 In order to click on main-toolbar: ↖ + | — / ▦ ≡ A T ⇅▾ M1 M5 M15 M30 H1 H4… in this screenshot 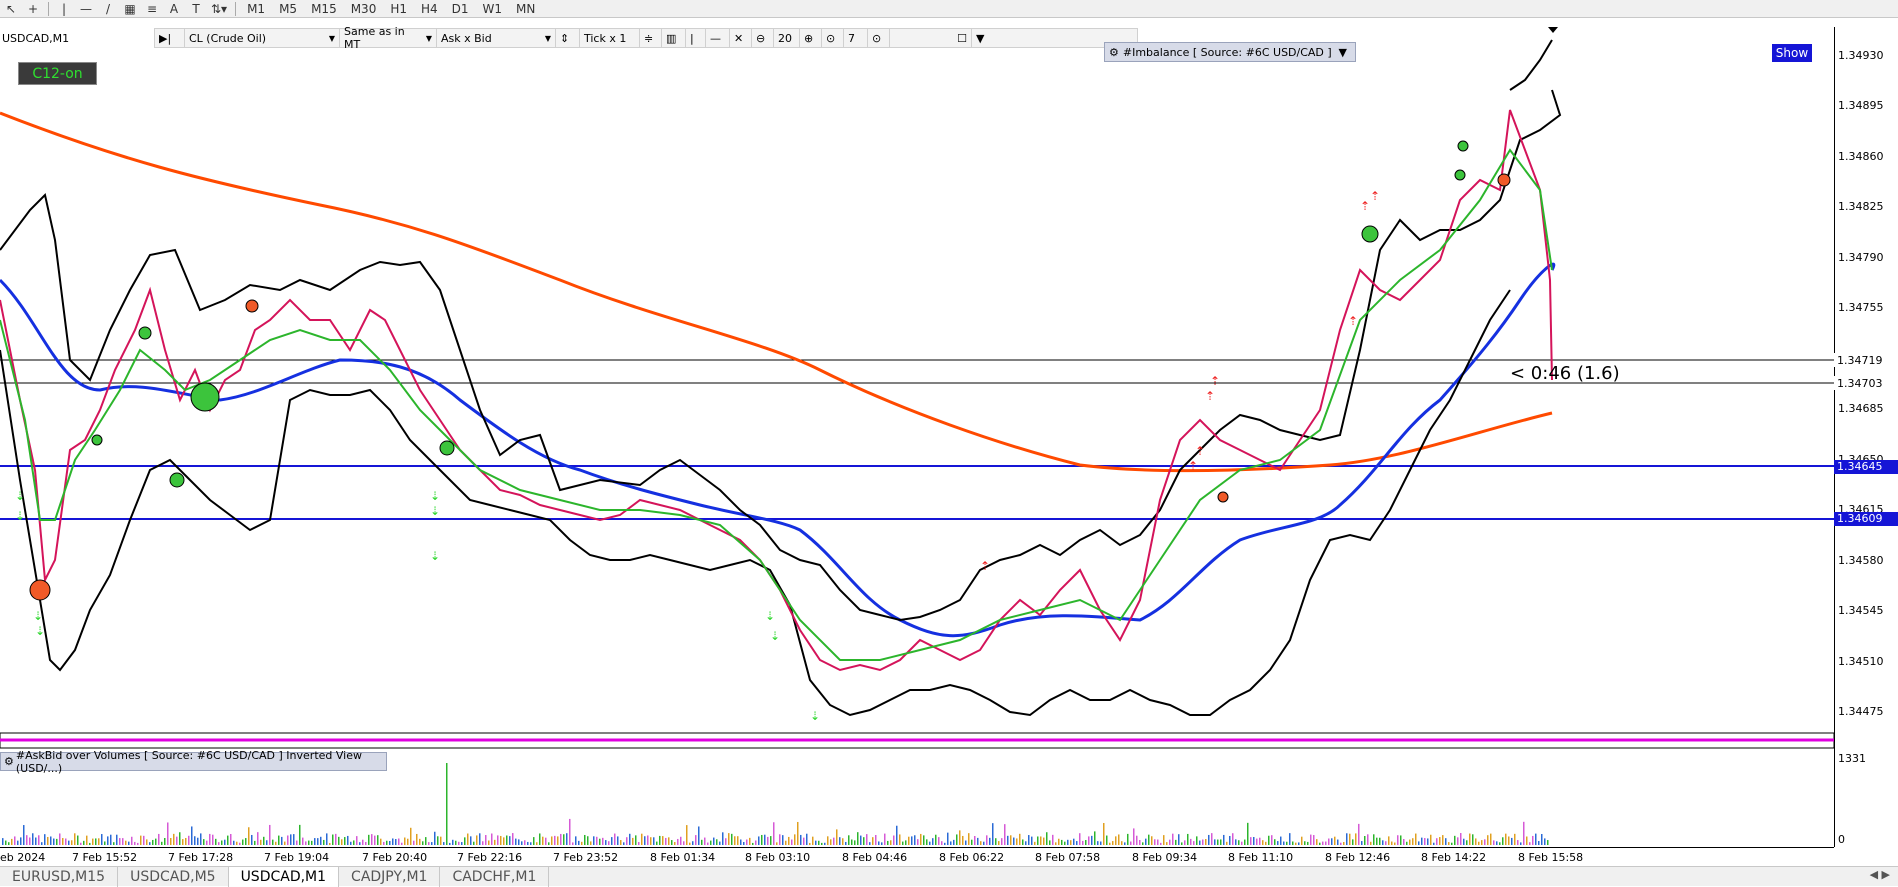, I will do `click(949, 9)`.